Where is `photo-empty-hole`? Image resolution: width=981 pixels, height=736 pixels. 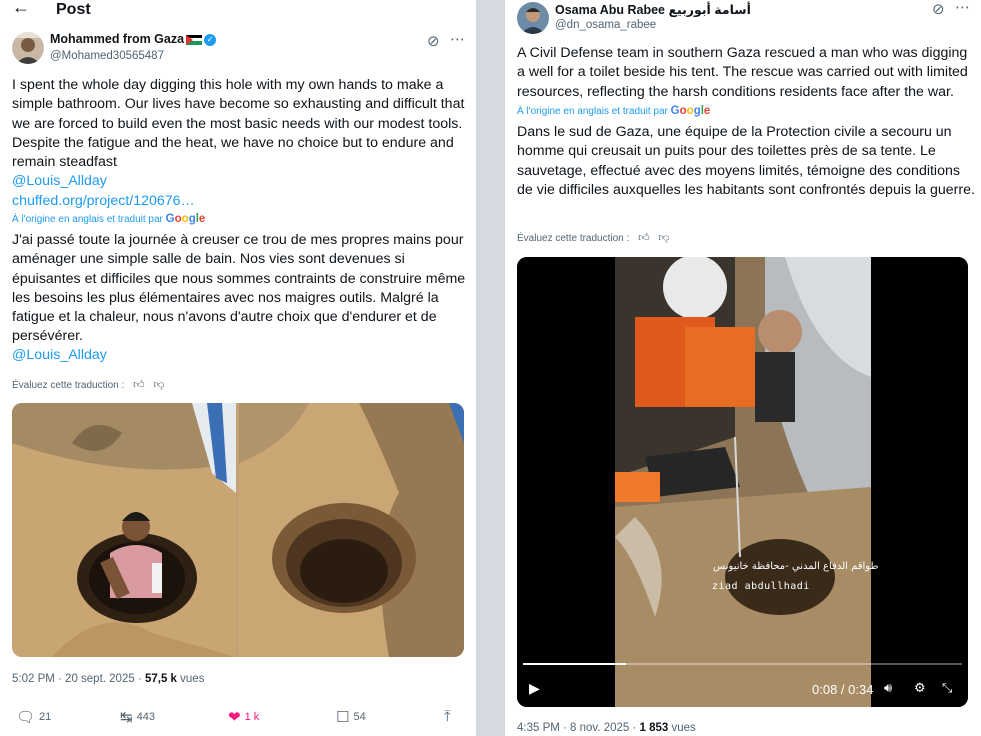 photo-empty-hole is located at coordinates (351, 530).